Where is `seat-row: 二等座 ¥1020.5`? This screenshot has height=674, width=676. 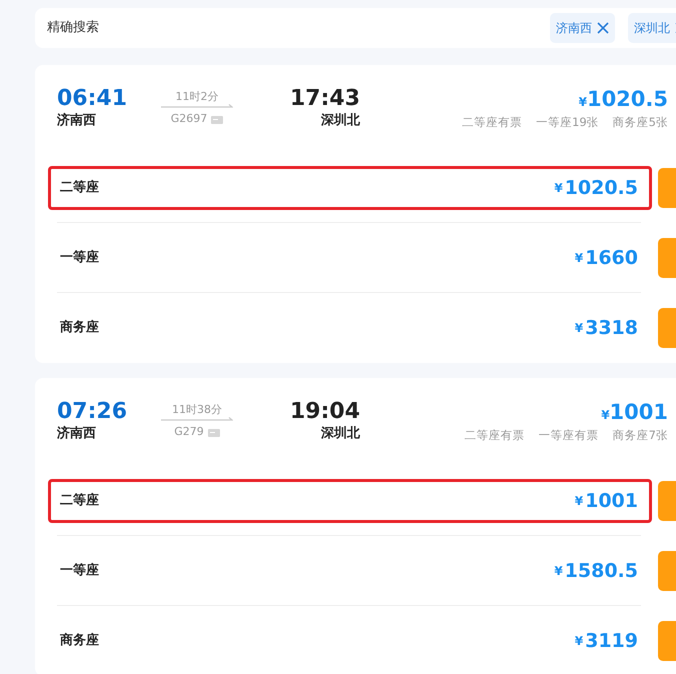 seat-row: 二等座 ¥1020.5 is located at coordinates (350, 188).